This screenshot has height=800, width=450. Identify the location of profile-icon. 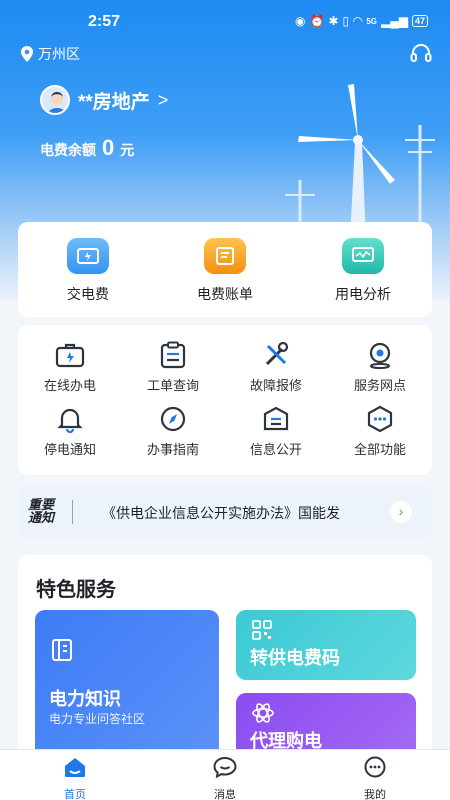
(375, 767).